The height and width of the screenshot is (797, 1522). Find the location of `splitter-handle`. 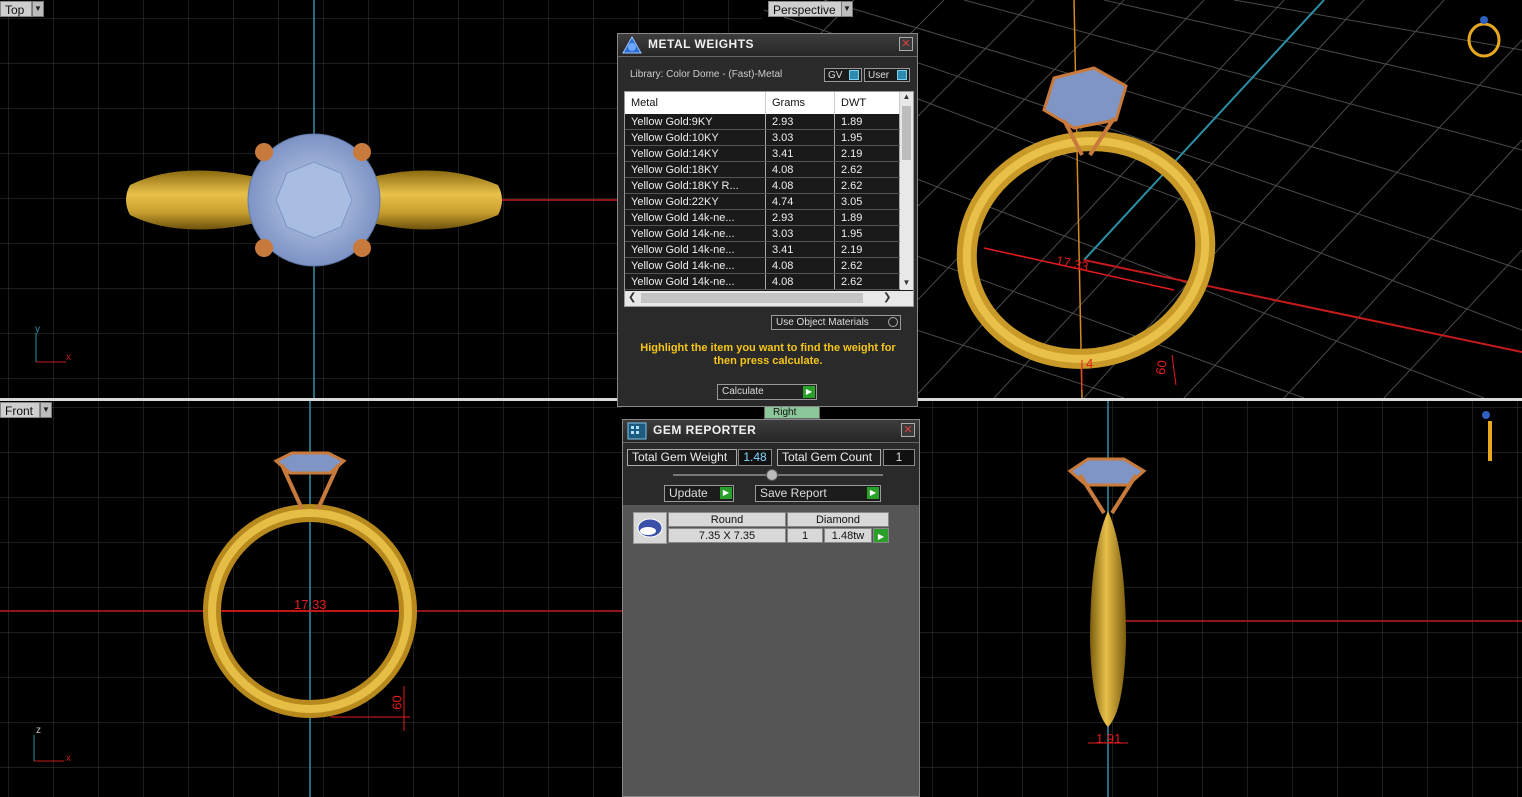

splitter-handle is located at coordinates (778, 475).